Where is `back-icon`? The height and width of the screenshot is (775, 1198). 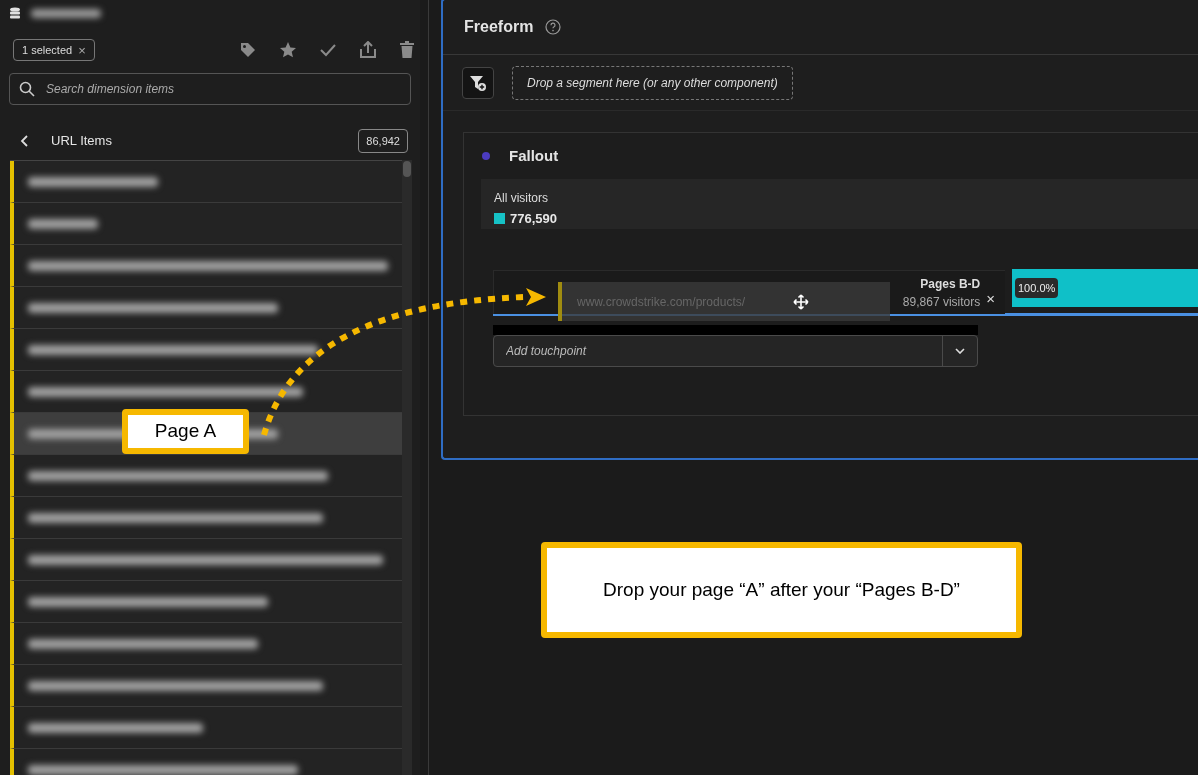
back-icon is located at coordinates (25, 141).